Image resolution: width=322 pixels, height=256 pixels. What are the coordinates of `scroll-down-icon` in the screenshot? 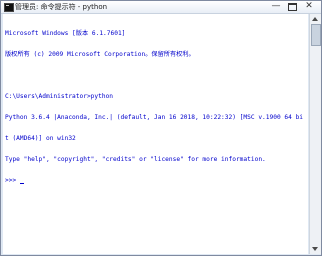 It's located at (315, 249).